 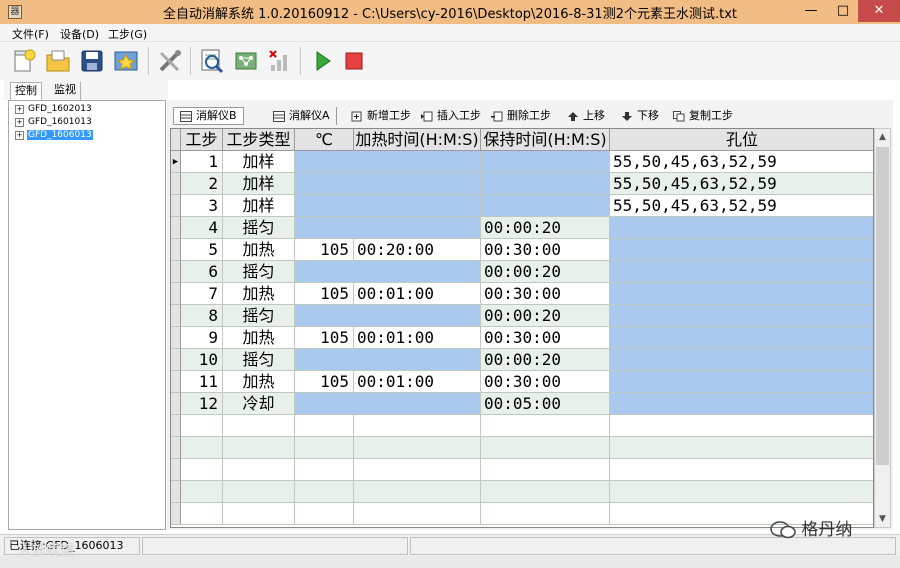 What do you see at coordinates (65, 91) in the screenshot?
I see `tab-monitor: 监视` at bounding box center [65, 91].